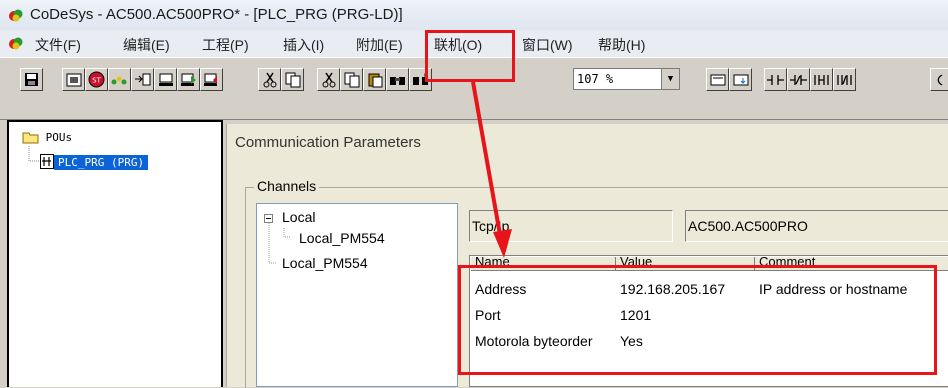 The height and width of the screenshot is (388, 948). I want to click on folder-icon, so click(30, 138).